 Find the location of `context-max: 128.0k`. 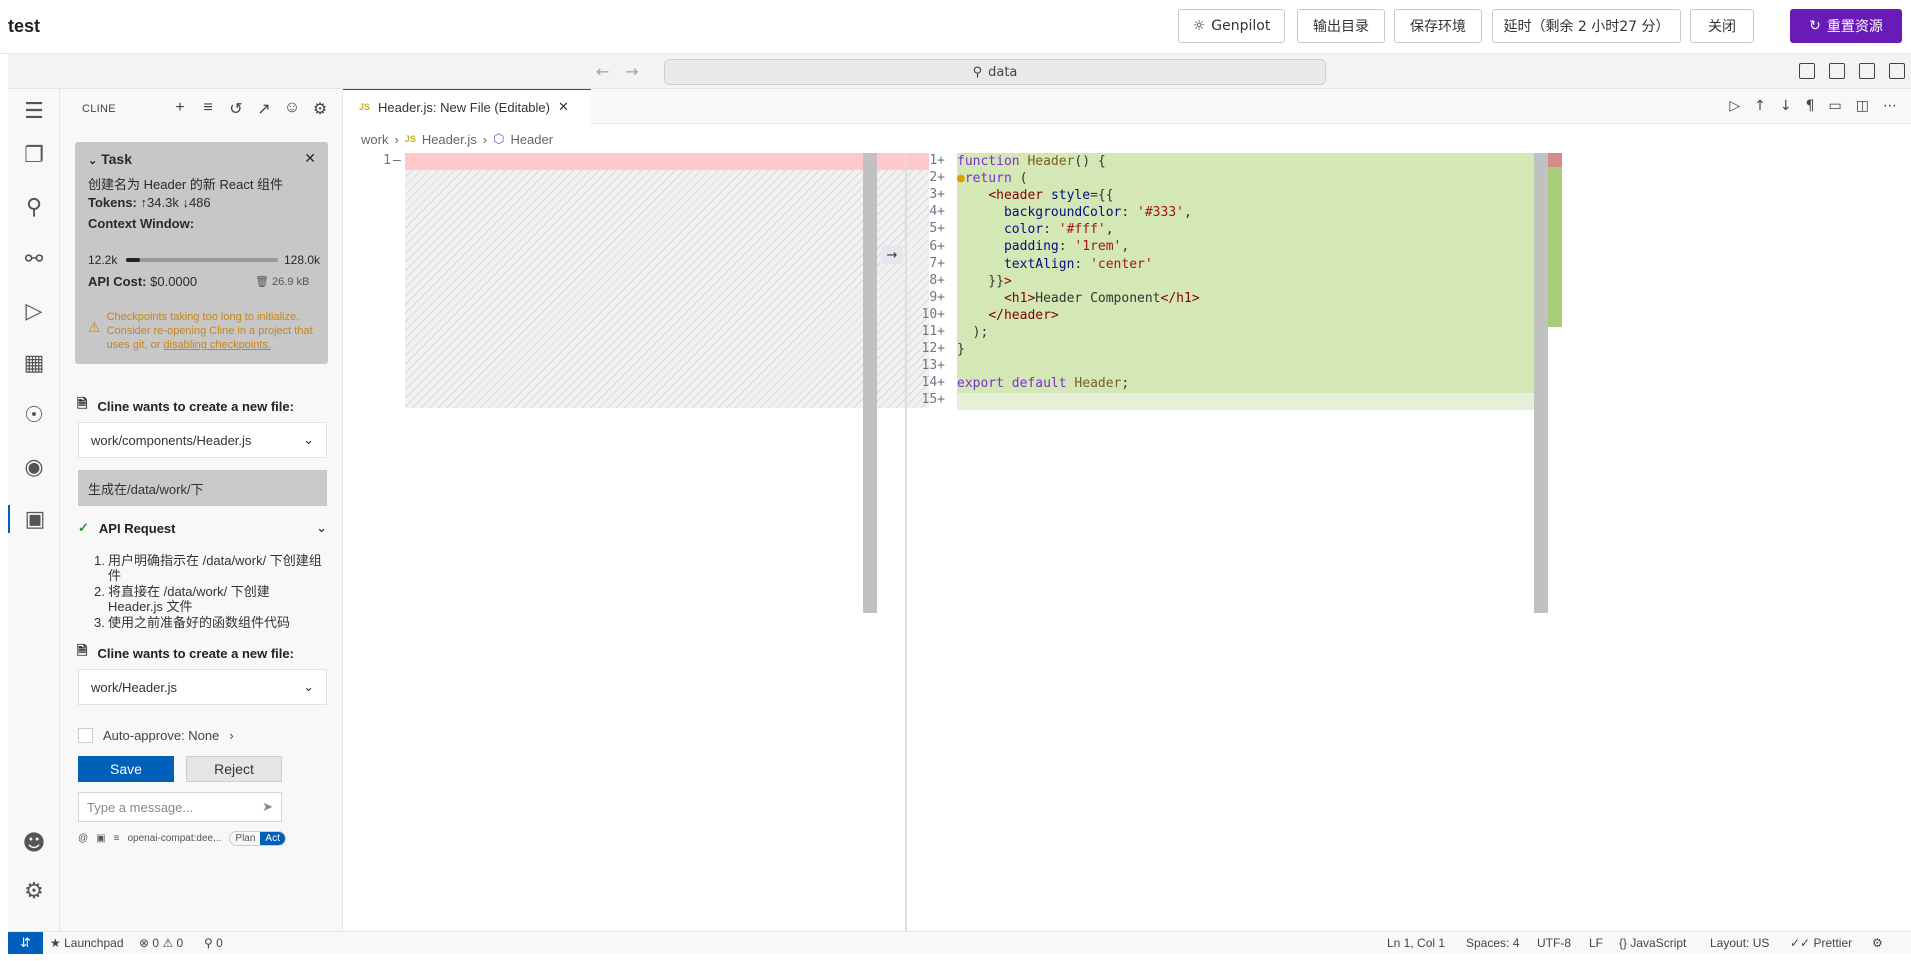

context-max: 128.0k is located at coordinates (302, 260).